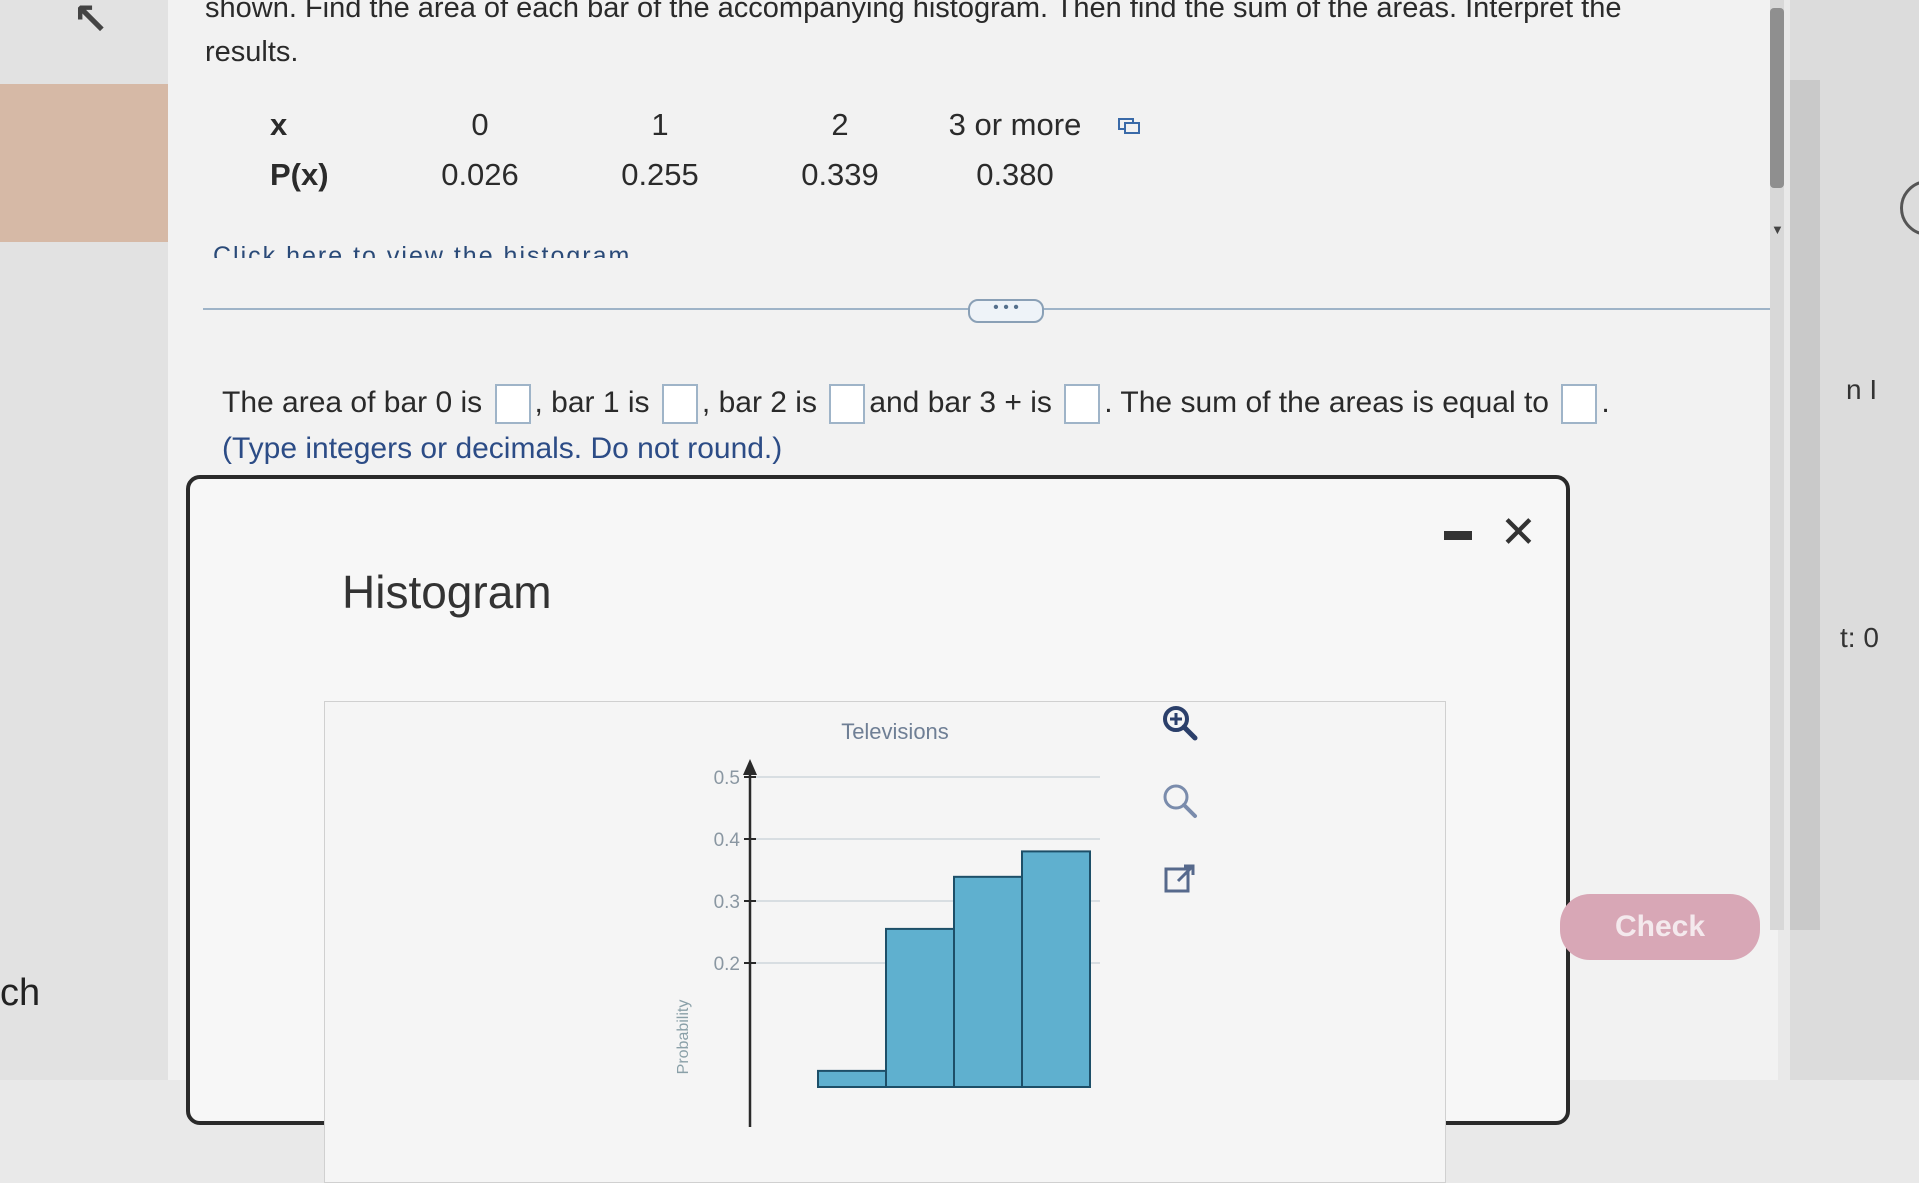  What do you see at coordinates (1862, 389) in the screenshot?
I see `right-panel-text: n I` at bounding box center [1862, 389].